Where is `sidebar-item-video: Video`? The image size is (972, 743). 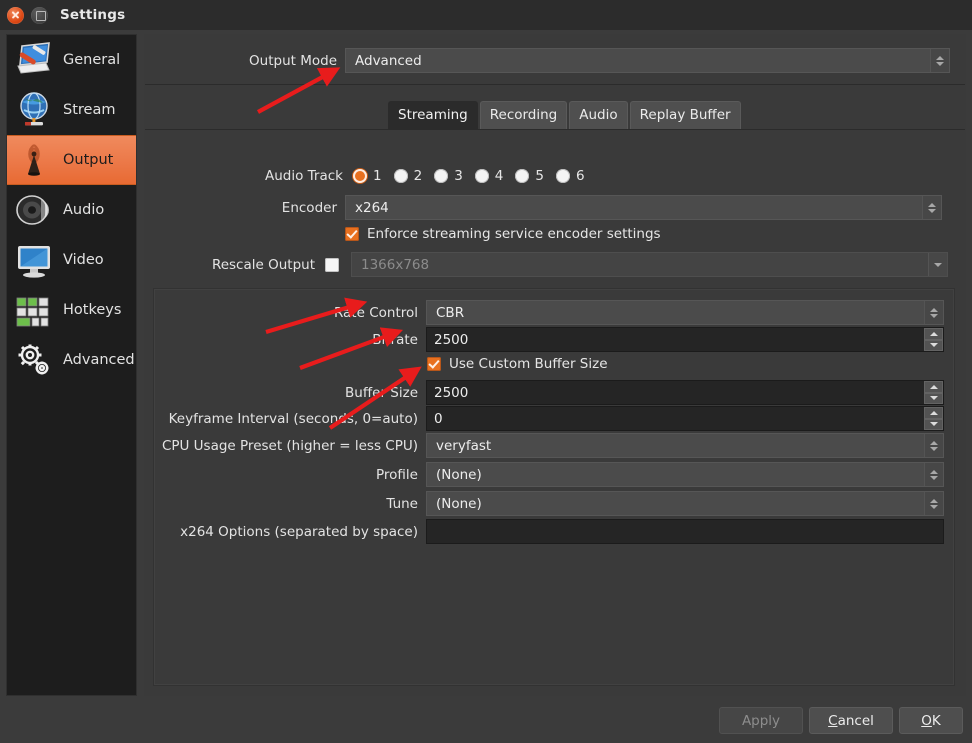
sidebar-item-video: Video is located at coordinates (71, 260).